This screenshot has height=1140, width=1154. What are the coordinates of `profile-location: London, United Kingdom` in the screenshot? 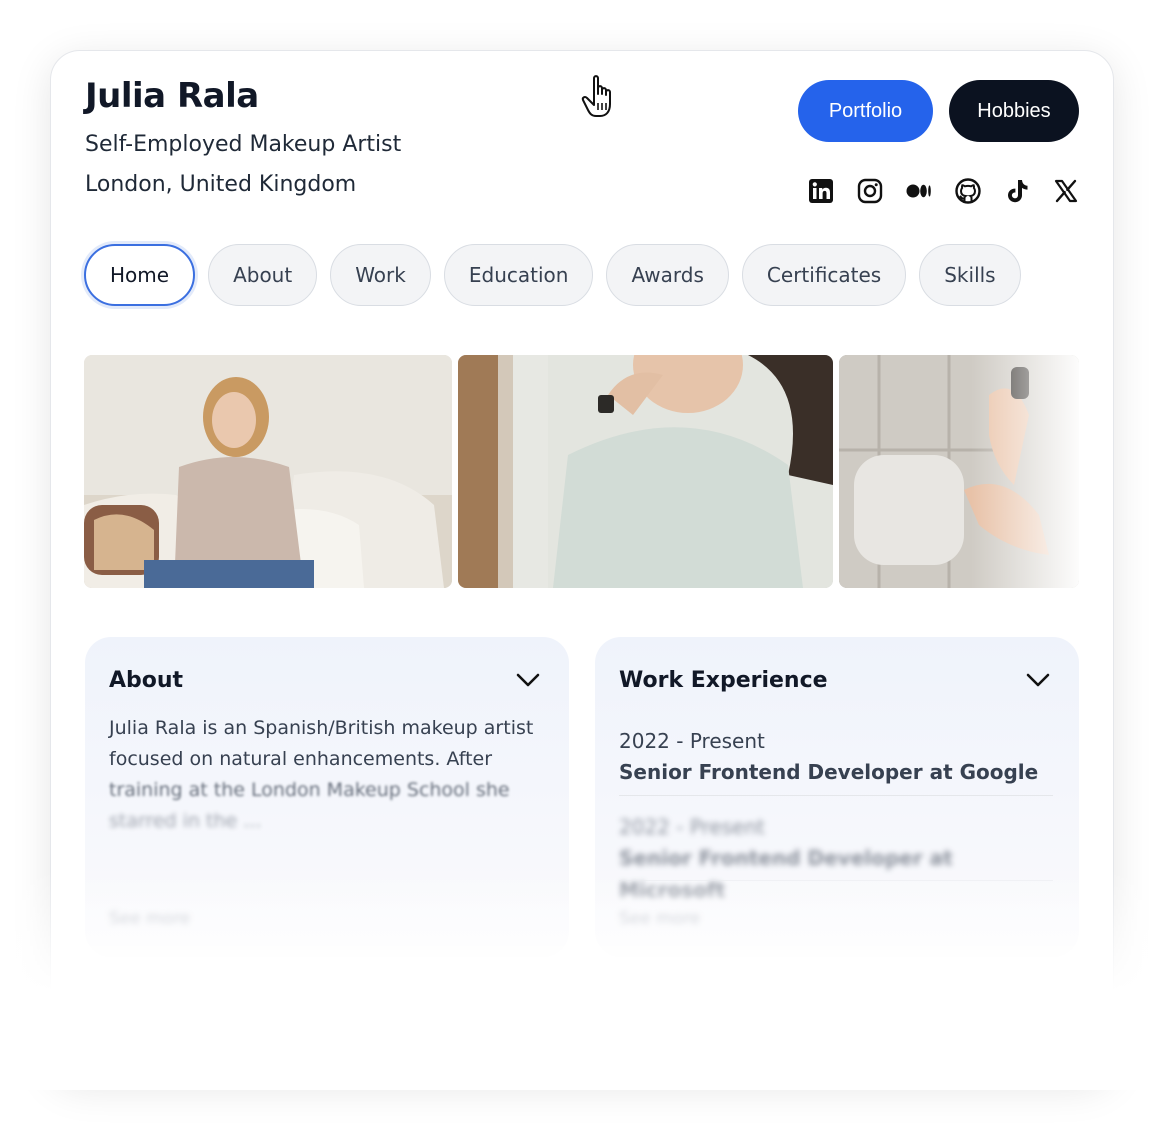 It's located at (221, 184).